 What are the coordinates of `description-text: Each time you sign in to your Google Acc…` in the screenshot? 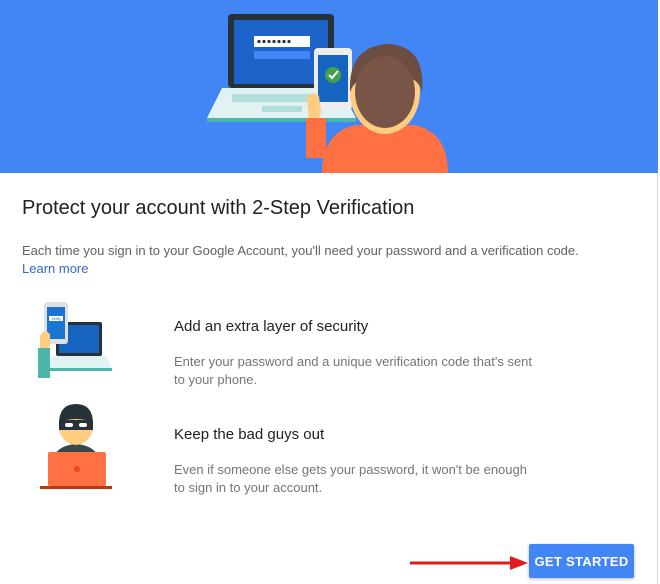 It's located at (300, 250).